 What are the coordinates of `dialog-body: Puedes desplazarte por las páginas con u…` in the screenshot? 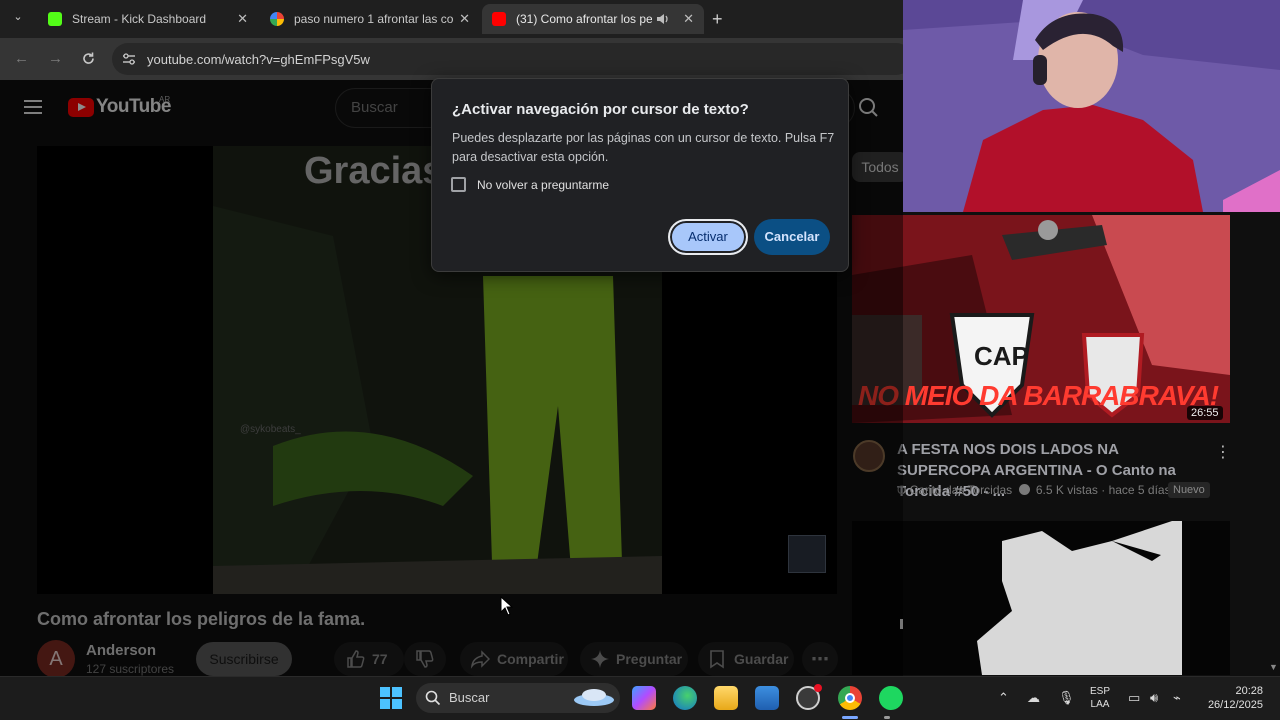 It's located at (643, 147).